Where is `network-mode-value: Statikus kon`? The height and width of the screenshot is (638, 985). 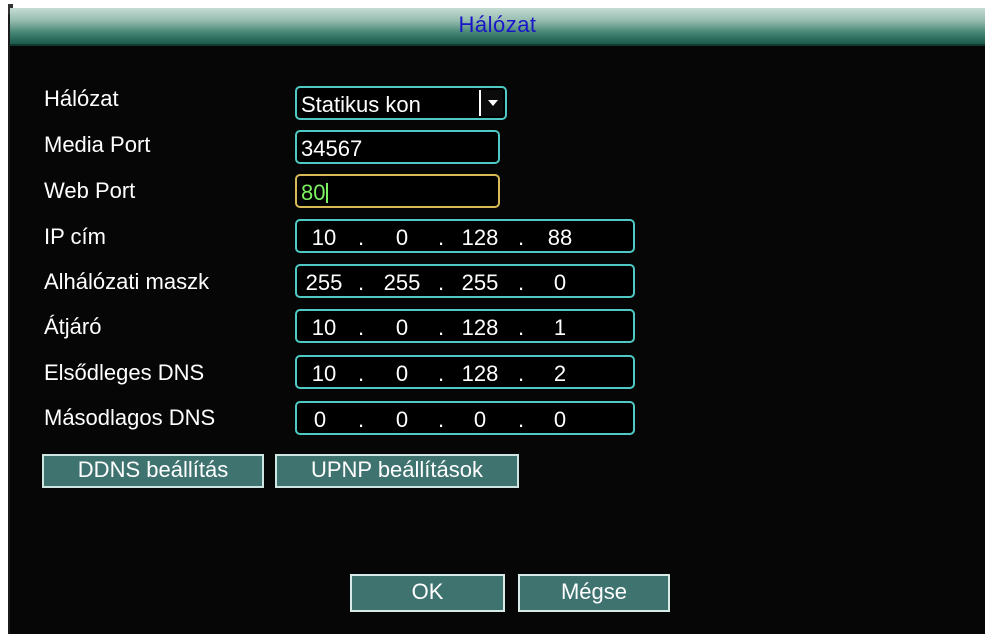 network-mode-value: Statikus kon is located at coordinates (361, 104).